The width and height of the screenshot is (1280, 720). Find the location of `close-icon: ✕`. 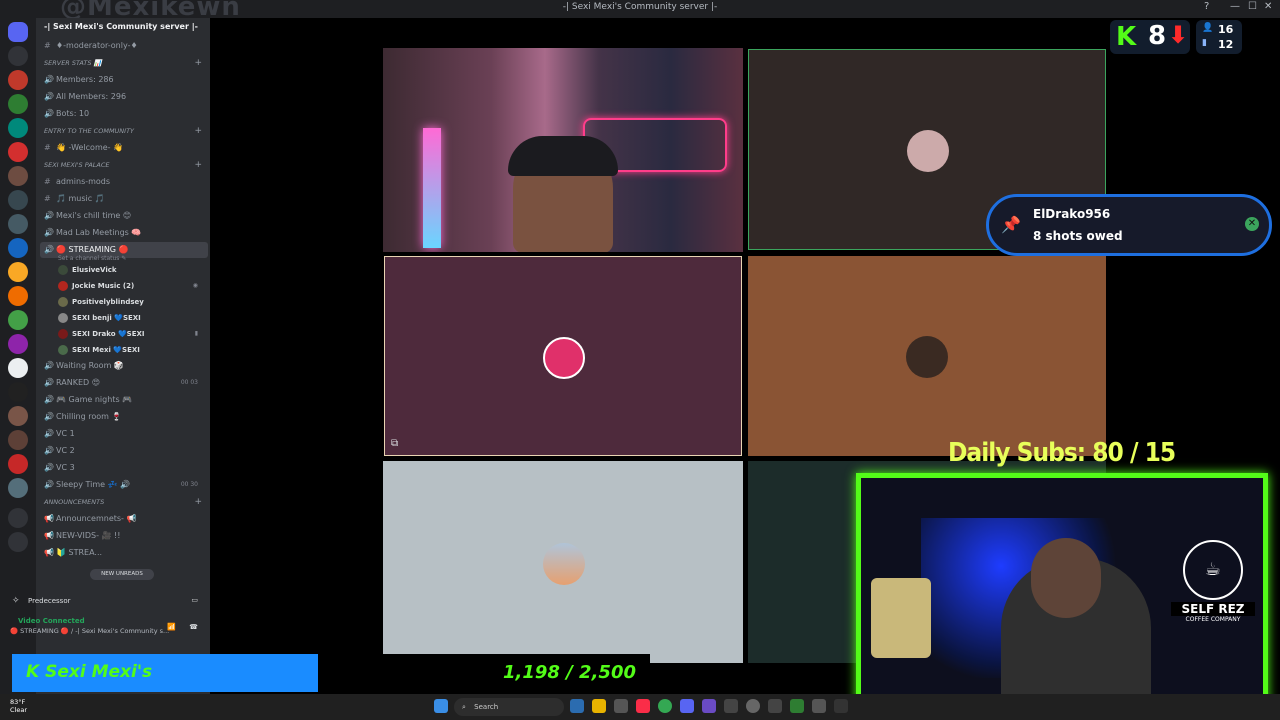

close-icon: ✕ is located at coordinates (1252, 224).